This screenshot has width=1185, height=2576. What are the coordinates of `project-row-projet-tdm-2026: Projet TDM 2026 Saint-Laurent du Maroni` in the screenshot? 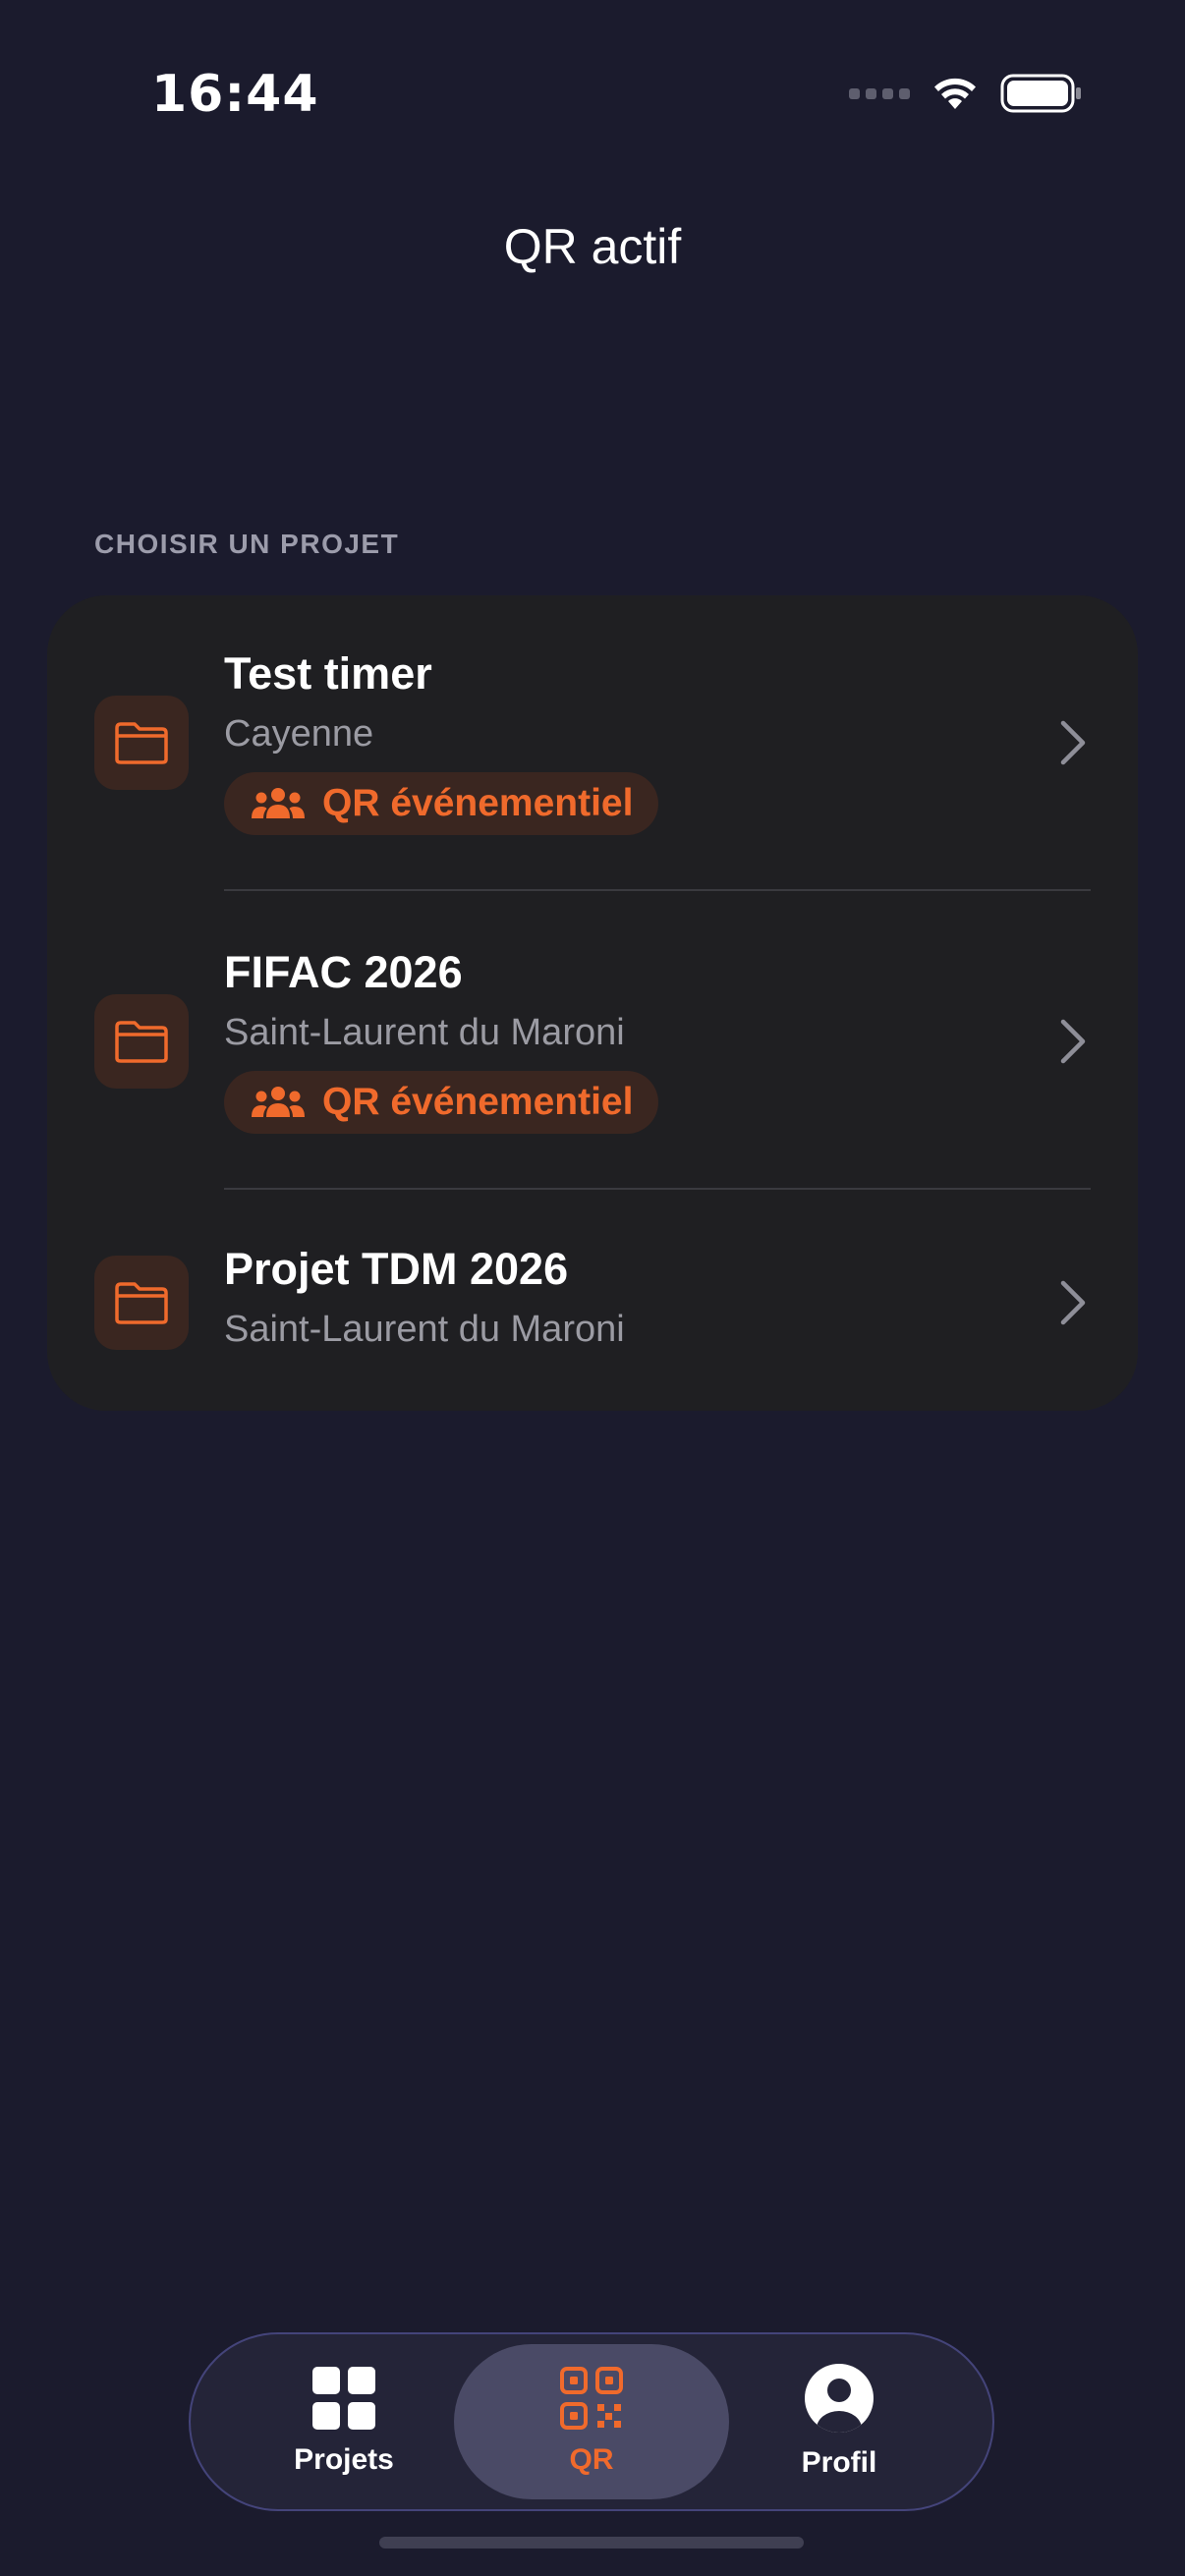 It's located at (592, 1301).